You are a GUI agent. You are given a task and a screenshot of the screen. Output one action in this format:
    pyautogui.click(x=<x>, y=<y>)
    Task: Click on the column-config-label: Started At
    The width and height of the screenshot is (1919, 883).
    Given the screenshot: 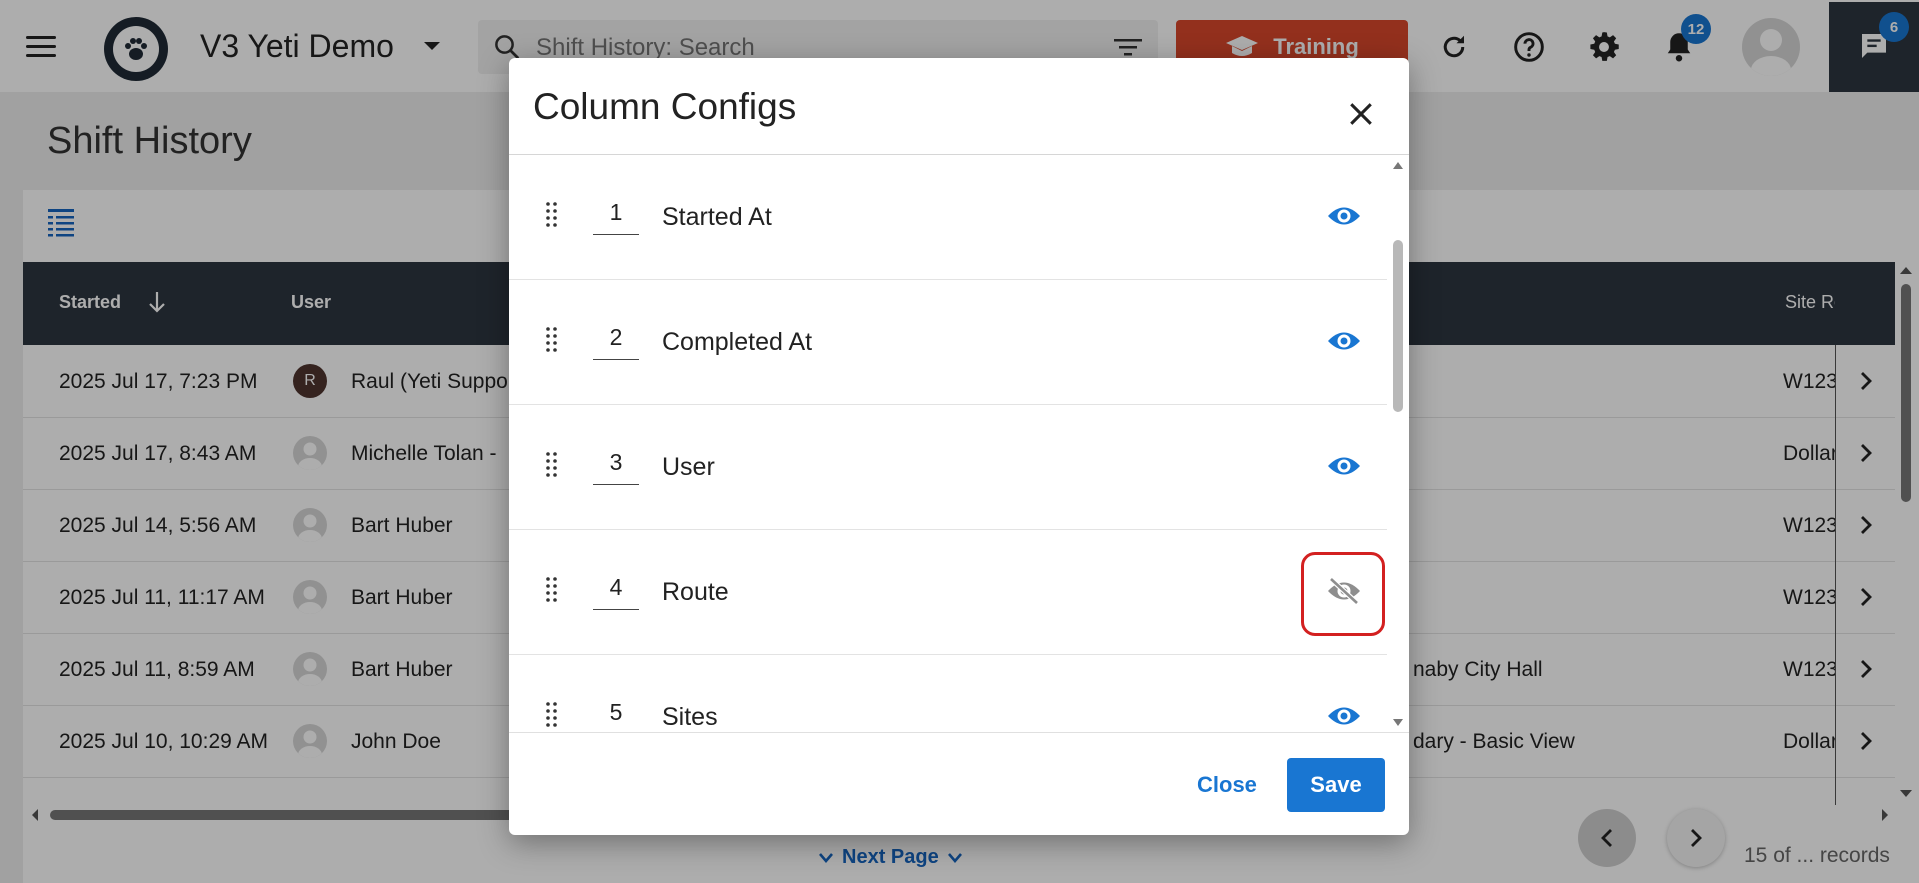 What is the action you would take?
    pyautogui.click(x=717, y=217)
    